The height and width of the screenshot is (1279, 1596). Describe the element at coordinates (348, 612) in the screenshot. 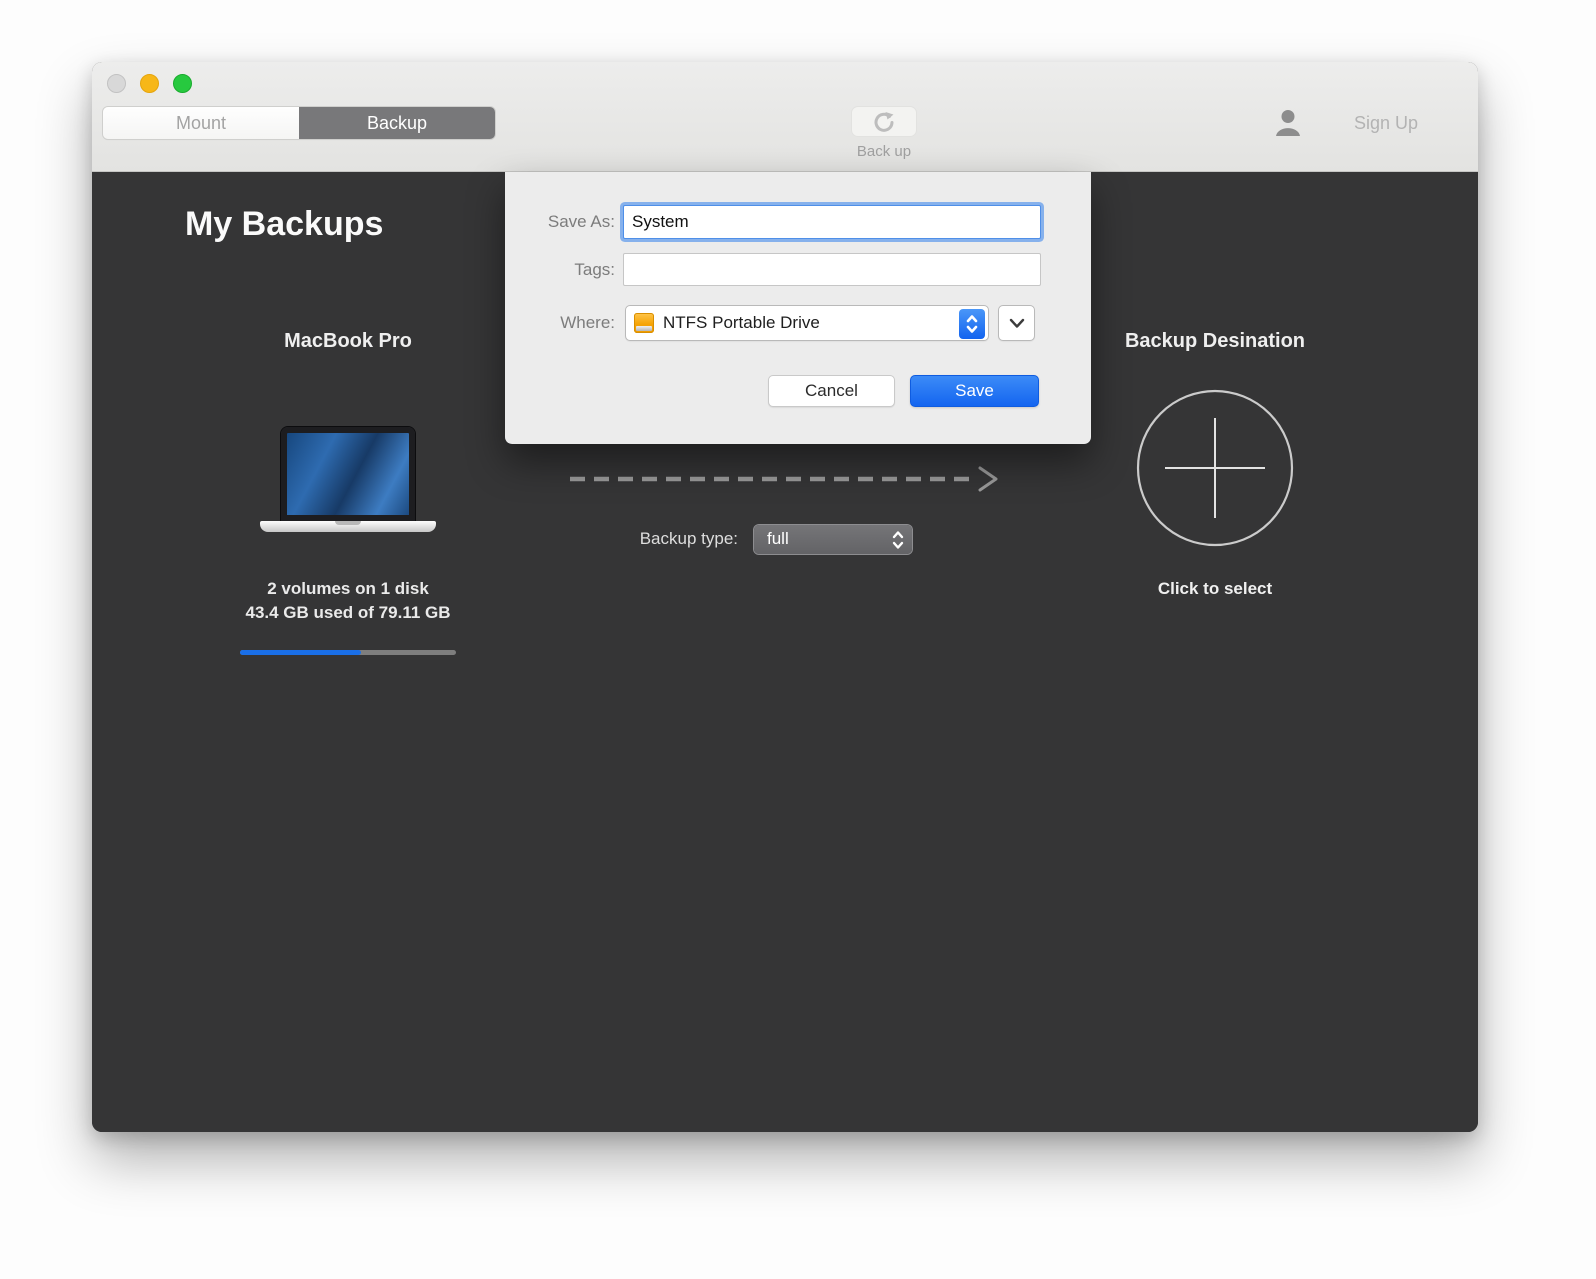

I see `source-usage-line: 43.4 GB used of 79.11 GB` at that location.